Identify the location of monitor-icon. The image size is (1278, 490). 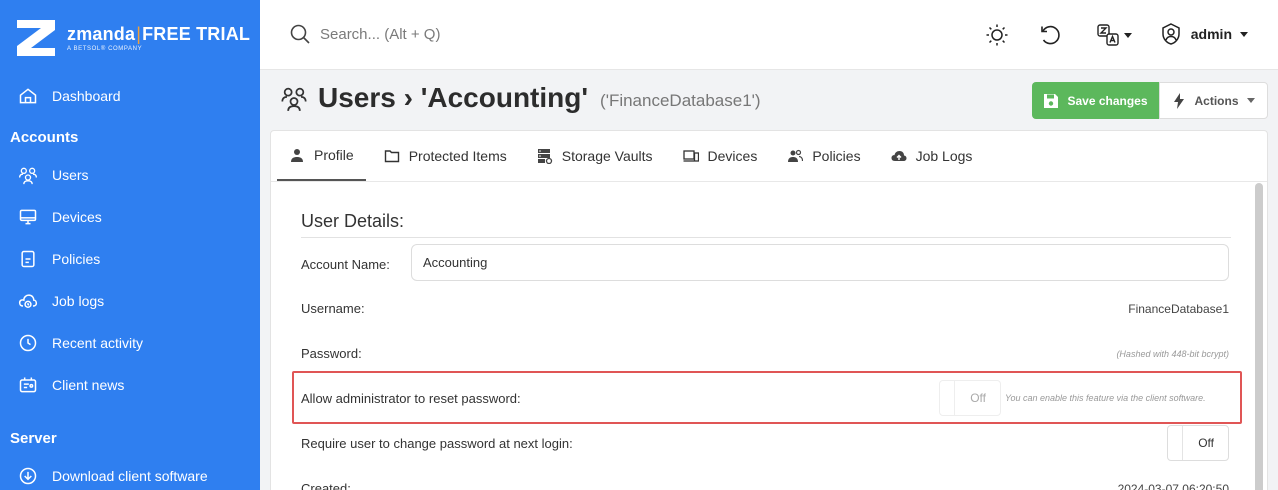
(28, 217).